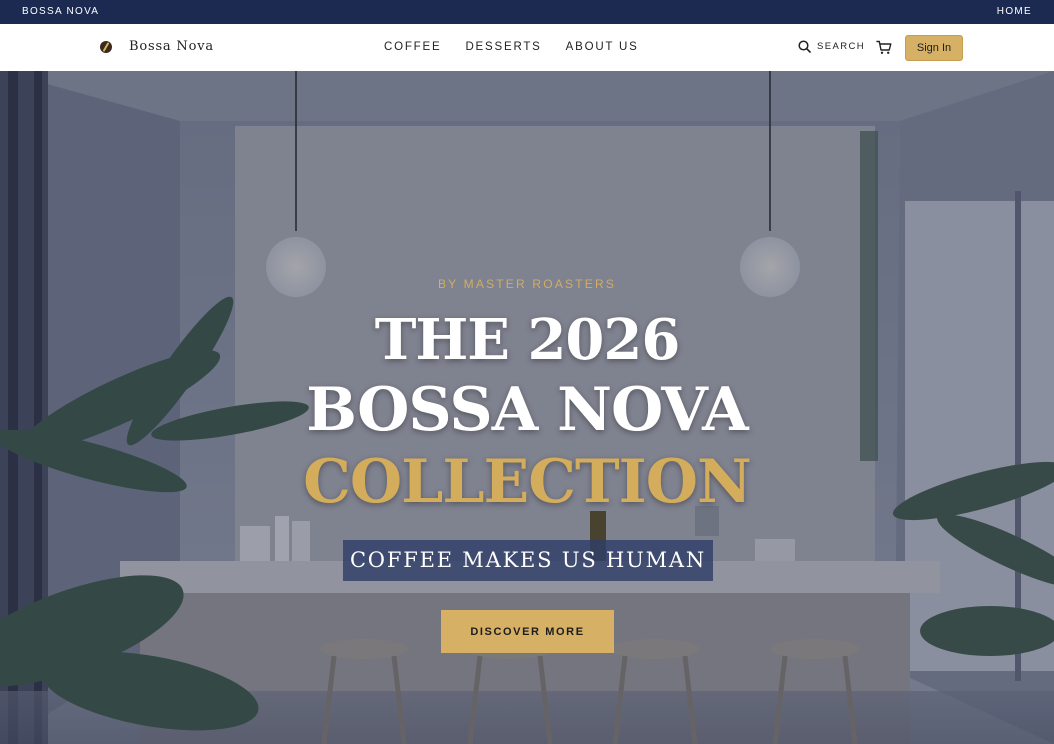 The image size is (1054, 744). Describe the element at coordinates (527, 284) in the screenshot. I see `hero-eyebrow: BY MASTER ROASTERS` at that location.